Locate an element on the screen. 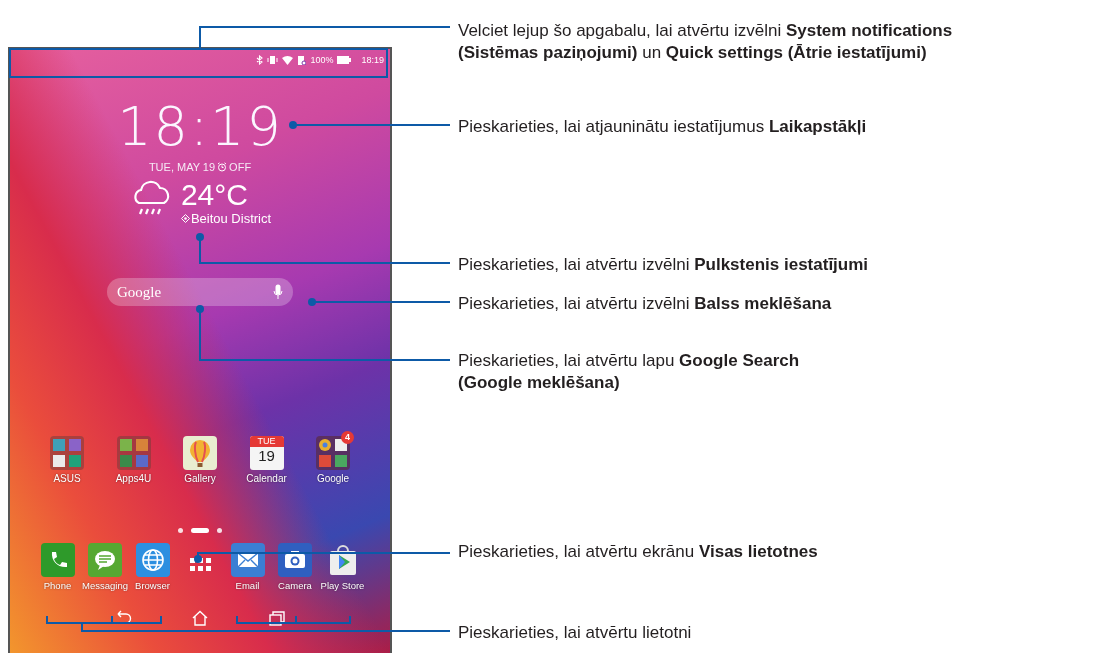 The width and height of the screenshot is (1115, 653). app-label: Calendar is located at coordinates (266, 479).